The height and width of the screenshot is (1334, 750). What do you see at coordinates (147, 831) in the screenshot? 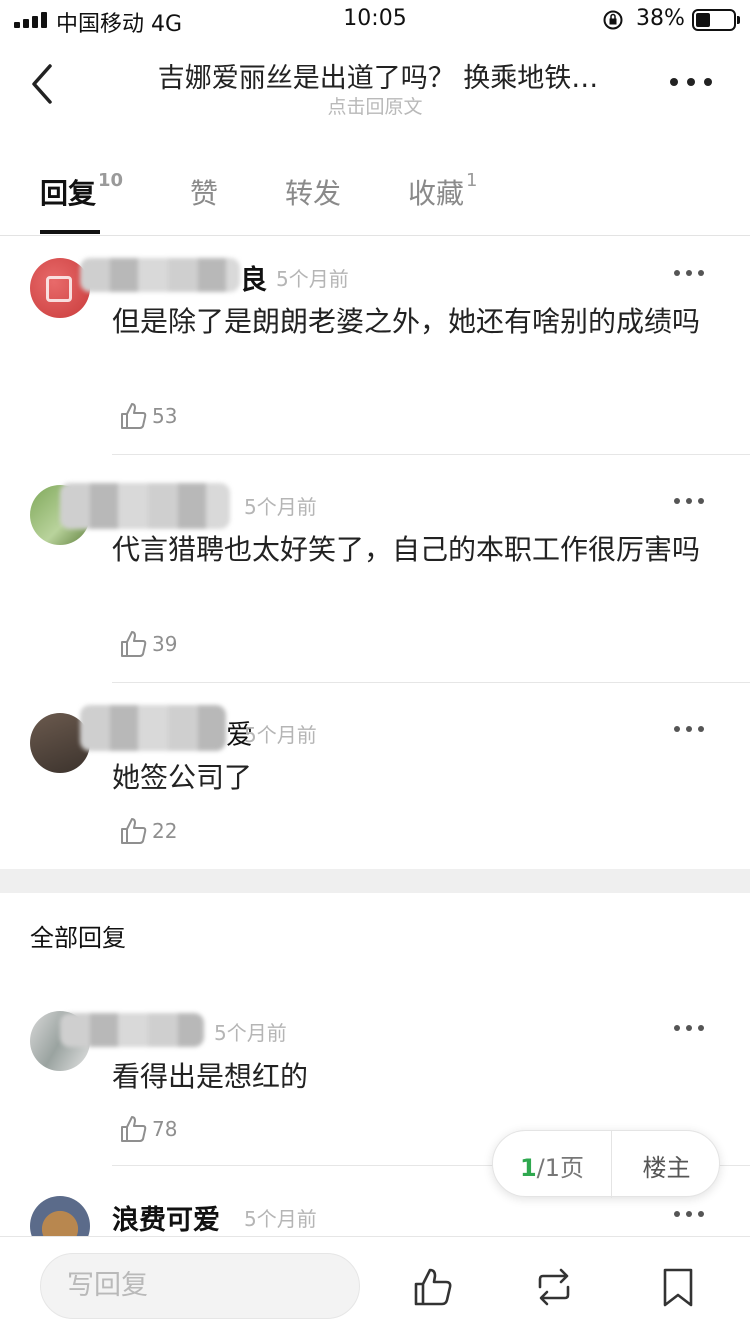
I see `like-button: 22` at bounding box center [147, 831].